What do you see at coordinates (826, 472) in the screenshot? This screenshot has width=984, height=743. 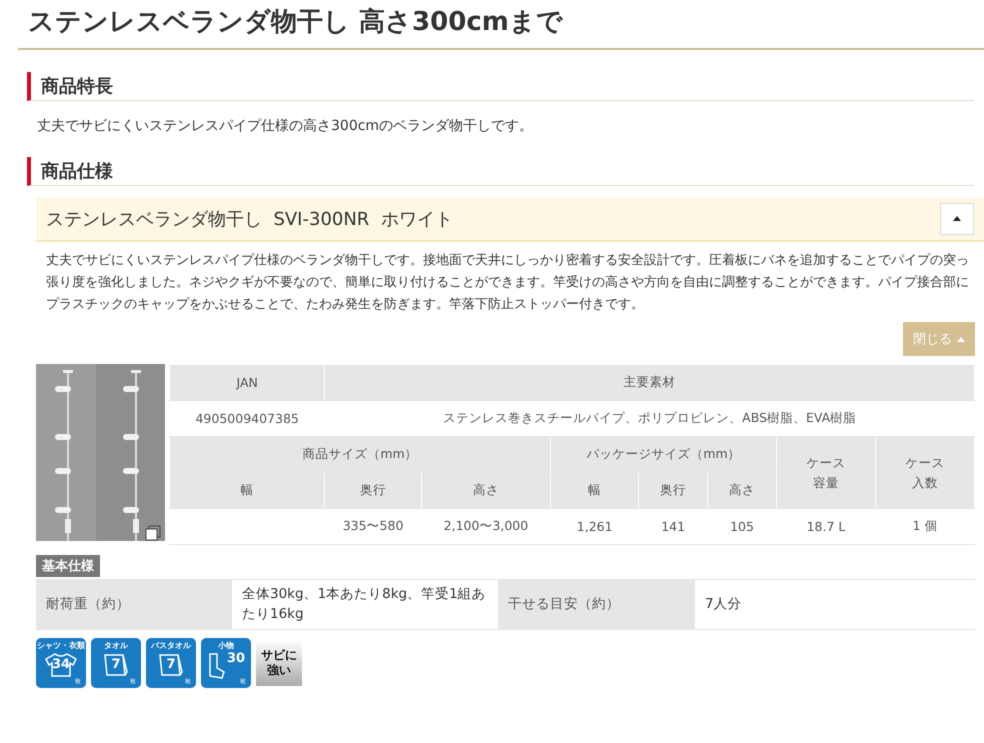 I see `column-header: ケース容量` at bounding box center [826, 472].